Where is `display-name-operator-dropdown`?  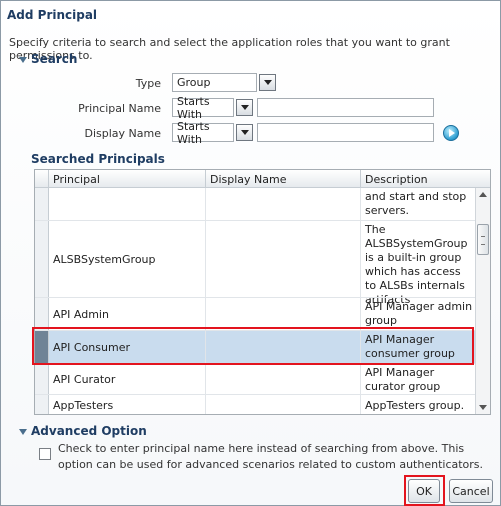
display-name-operator-dropdown is located at coordinates (244, 132).